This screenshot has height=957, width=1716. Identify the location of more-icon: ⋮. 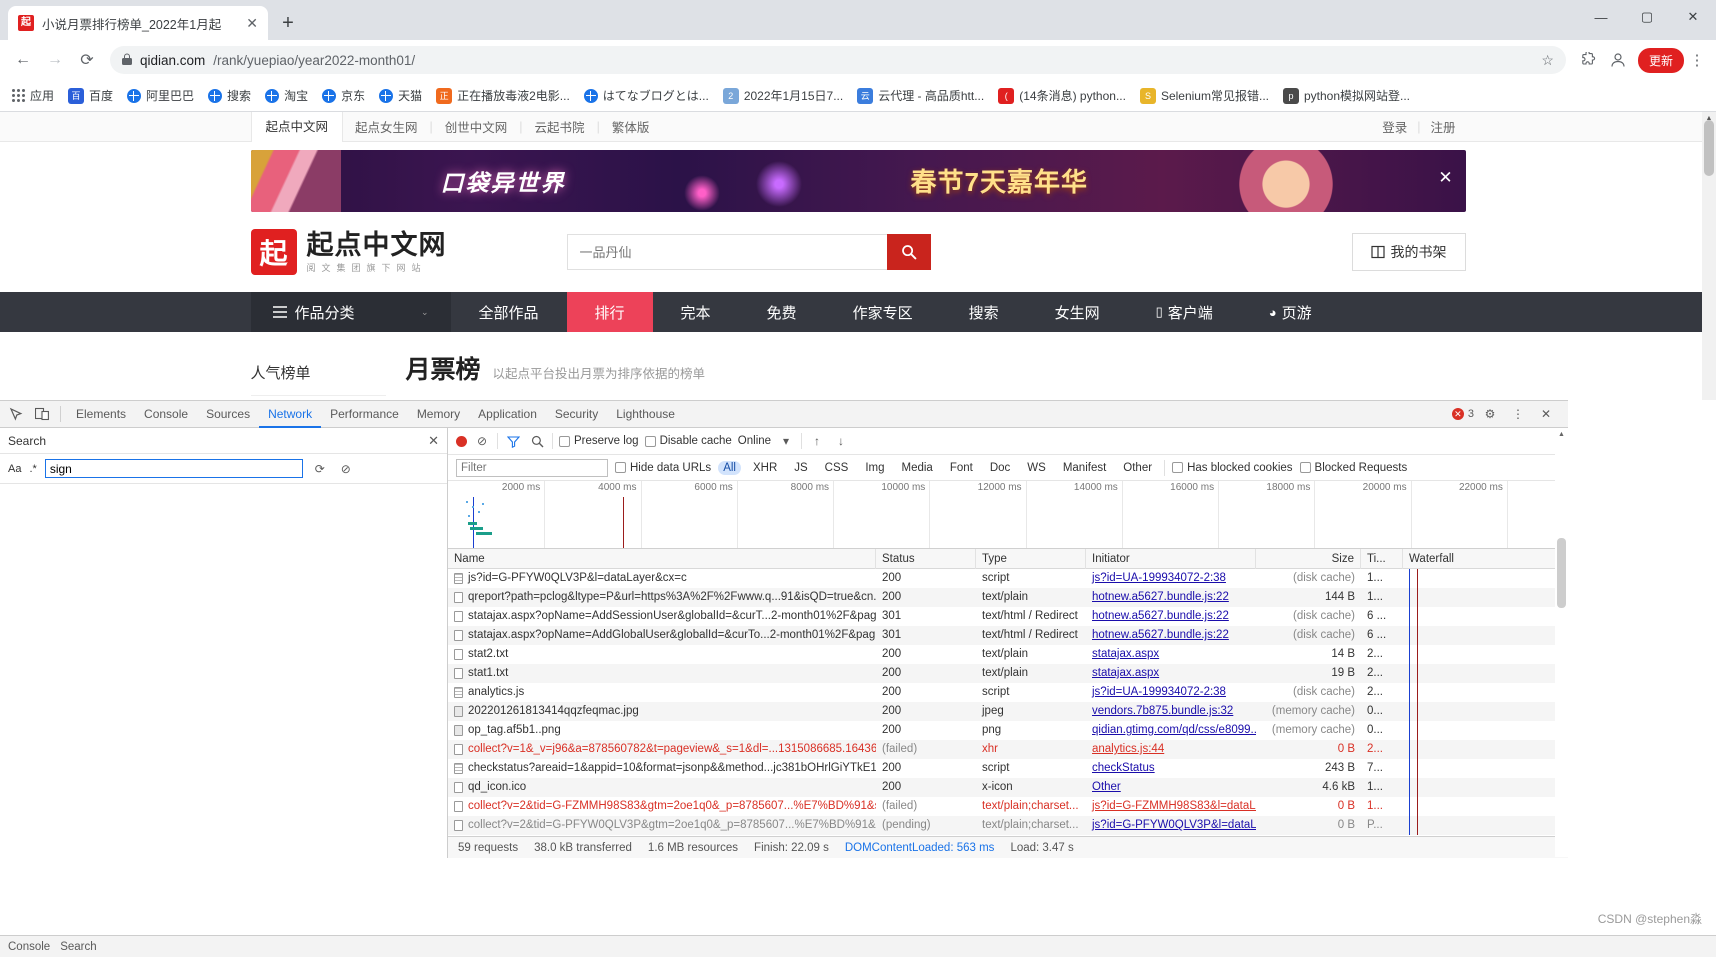
(1518, 414).